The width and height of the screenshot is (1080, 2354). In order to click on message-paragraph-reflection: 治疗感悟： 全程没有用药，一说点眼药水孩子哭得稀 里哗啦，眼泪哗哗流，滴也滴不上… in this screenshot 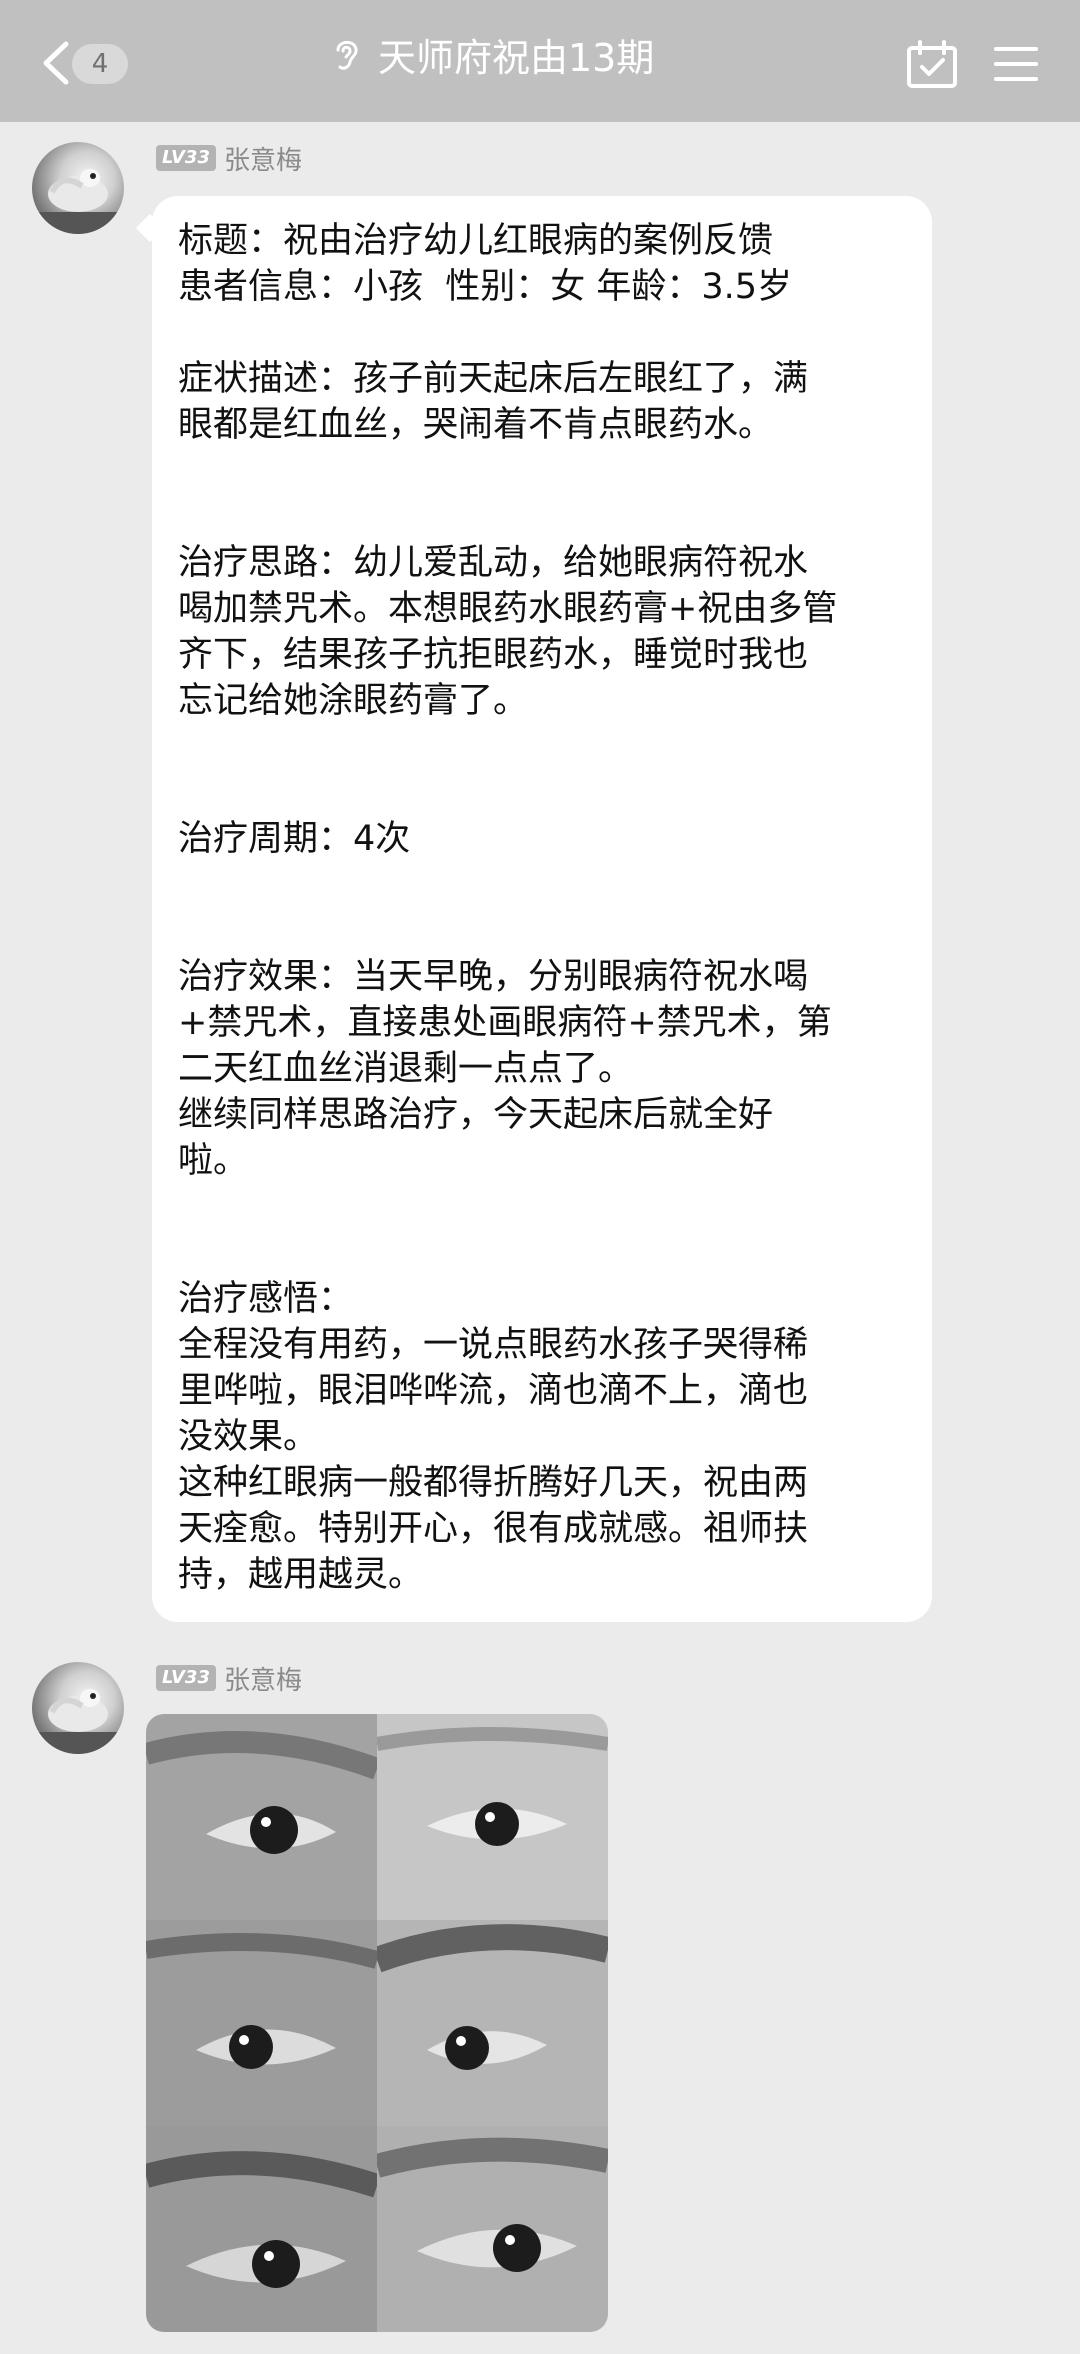, I will do `click(493, 1437)`.